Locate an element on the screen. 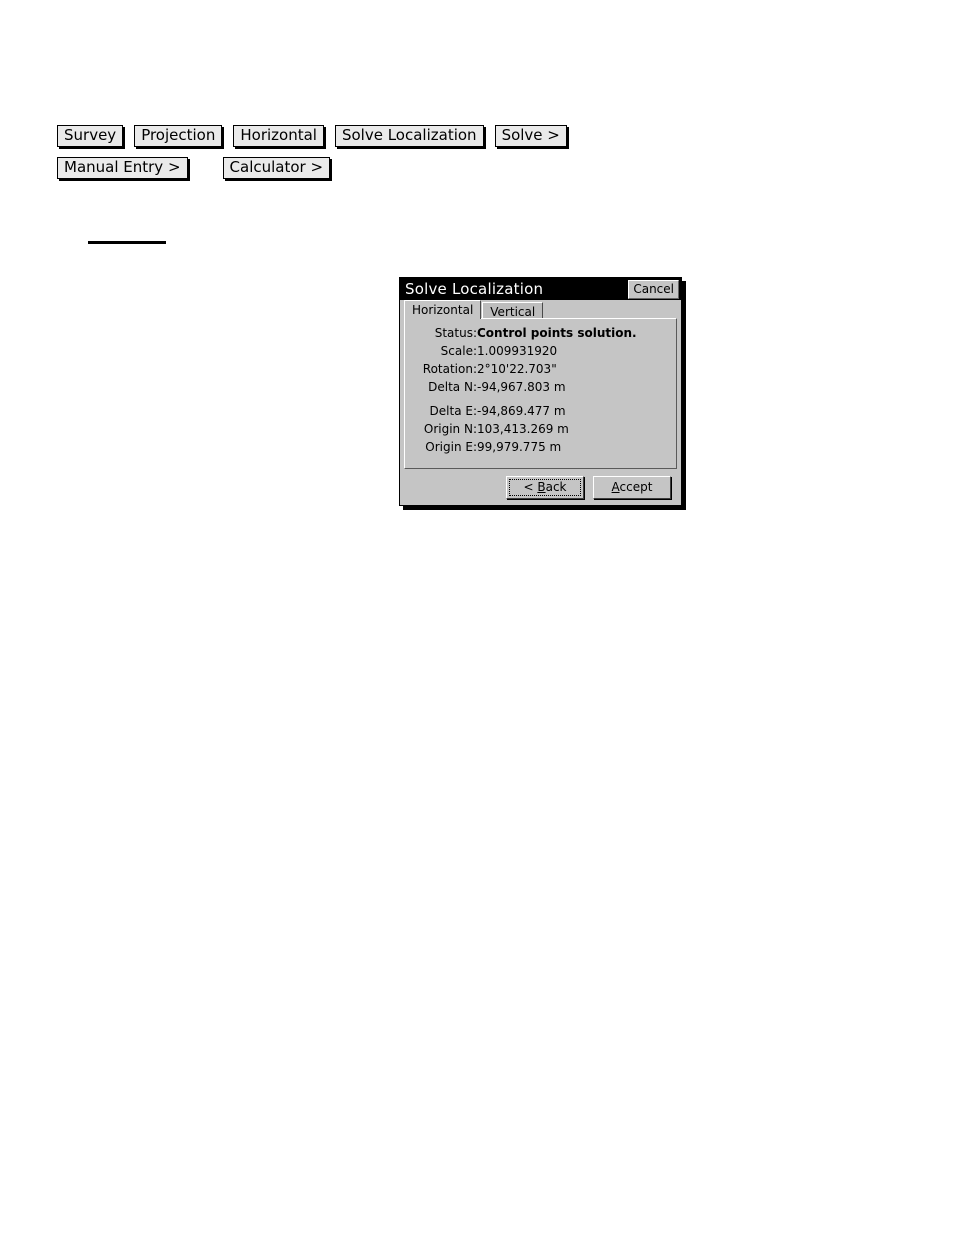 Image resolution: width=954 pixels, height=1235 pixels. cancel-button: Cancel is located at coordinates (653, 289).